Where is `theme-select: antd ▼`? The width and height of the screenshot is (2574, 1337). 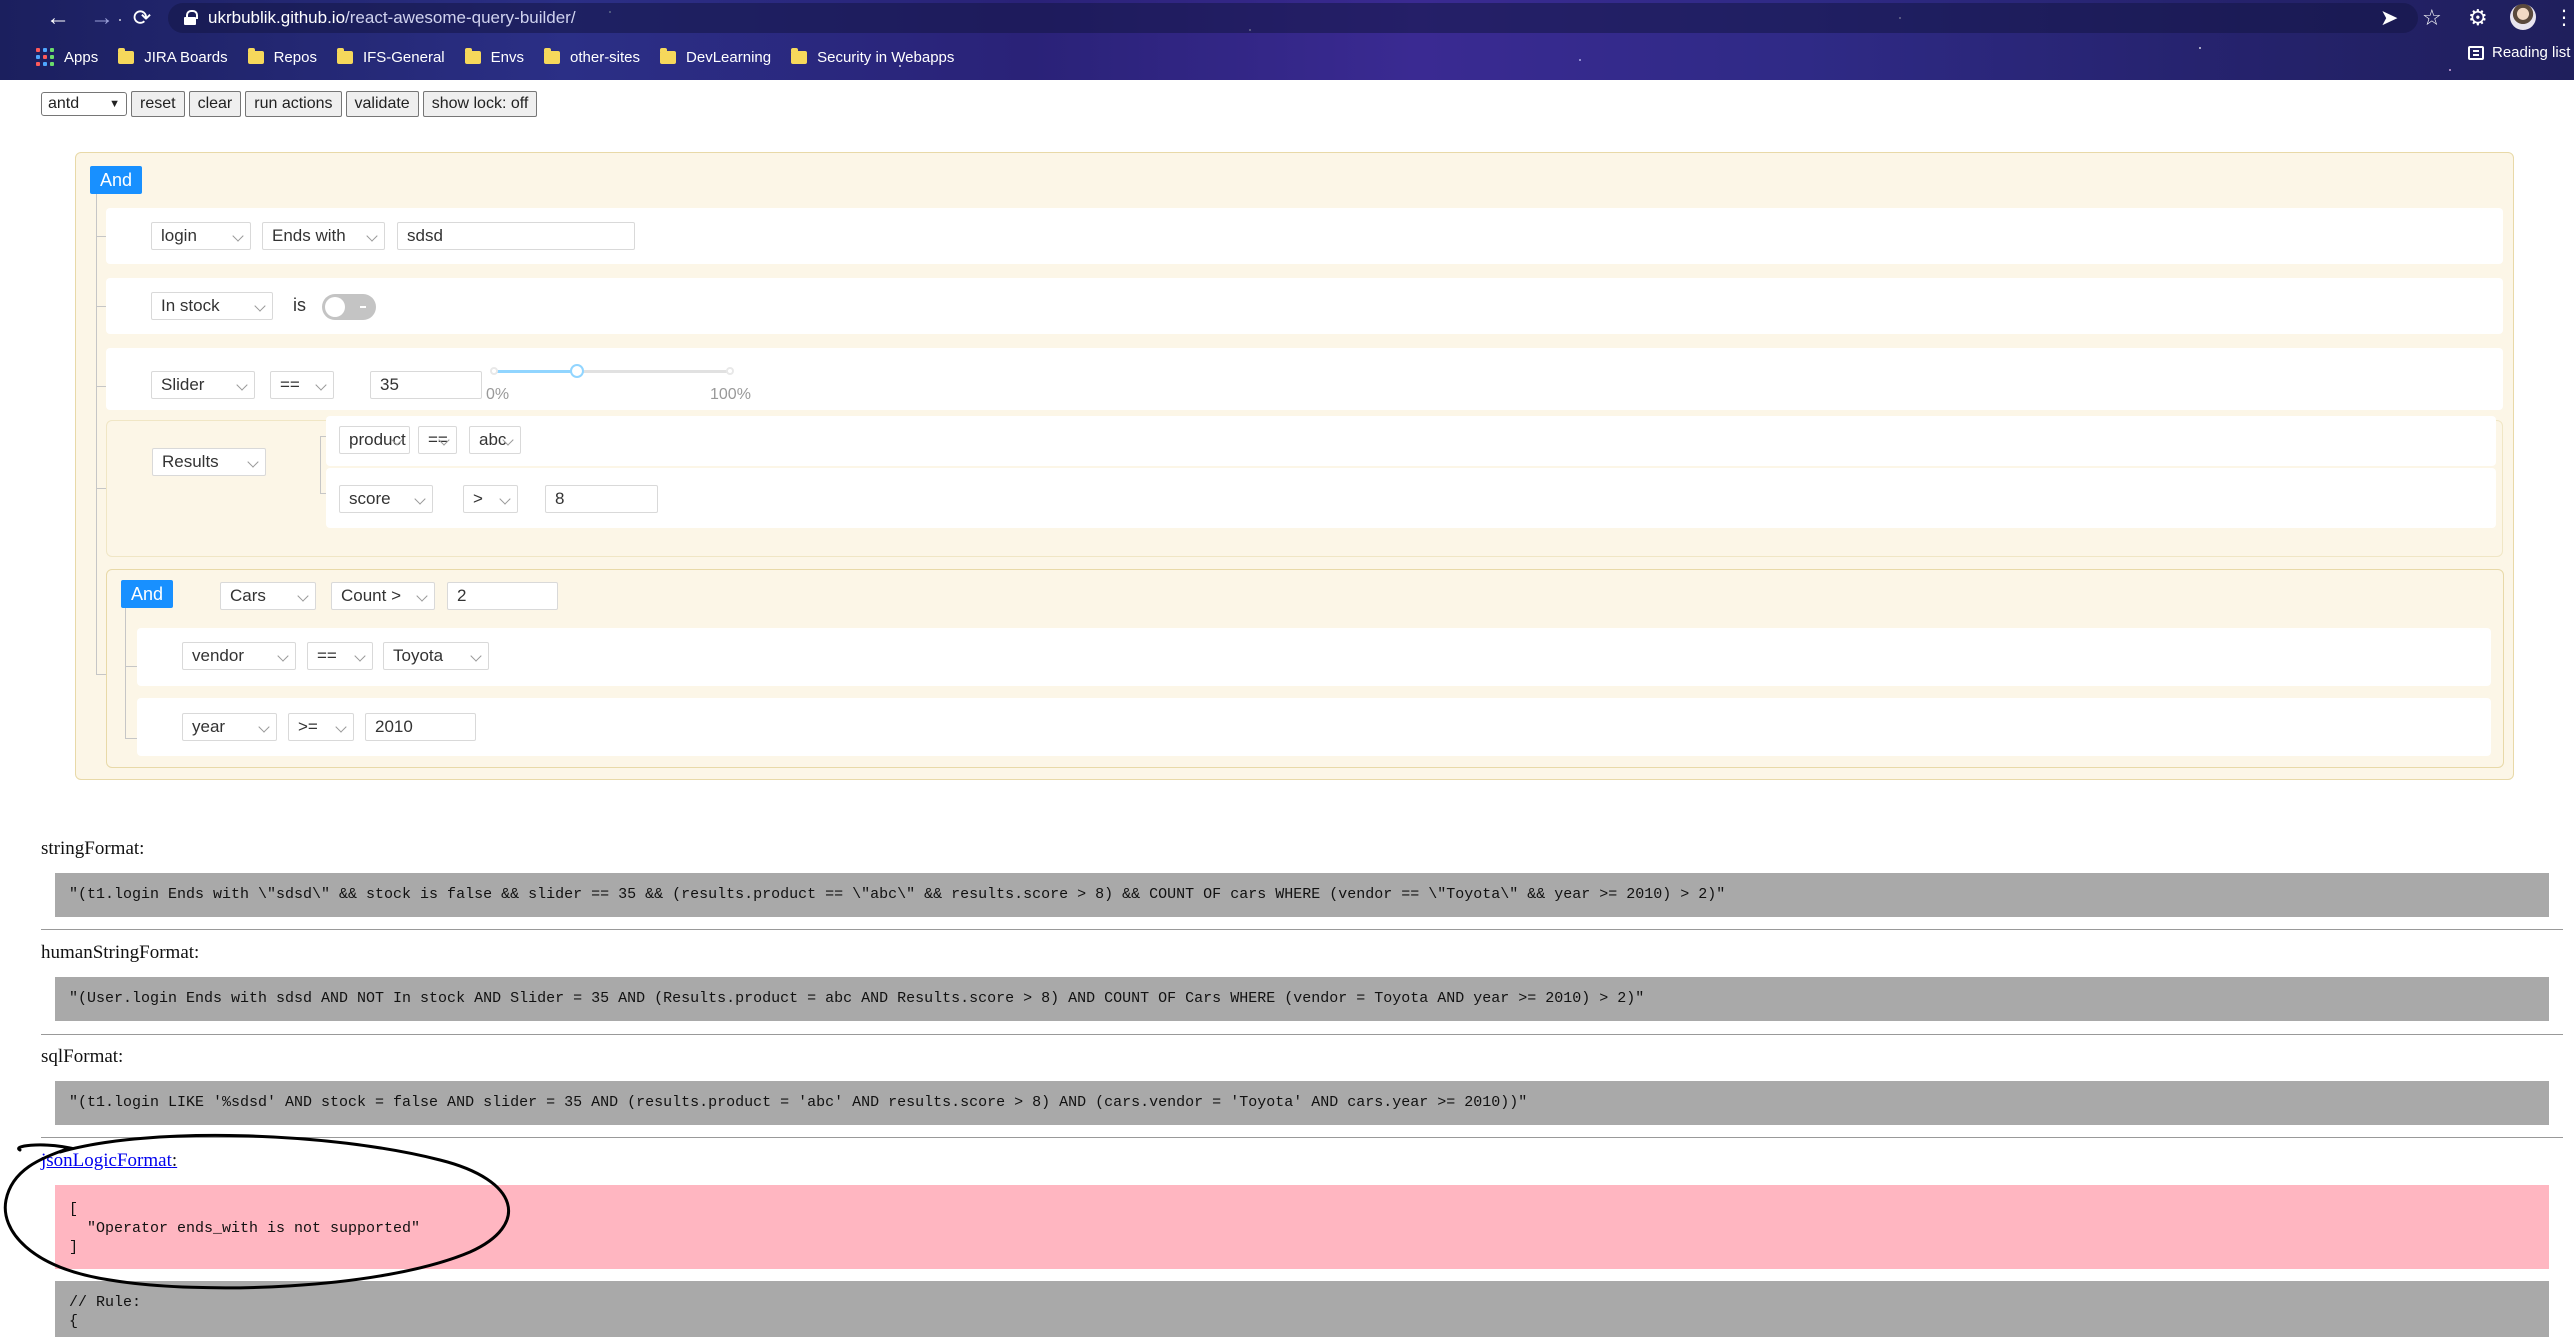
theme-select: antd ▼ is located at coordinates (84, 104).